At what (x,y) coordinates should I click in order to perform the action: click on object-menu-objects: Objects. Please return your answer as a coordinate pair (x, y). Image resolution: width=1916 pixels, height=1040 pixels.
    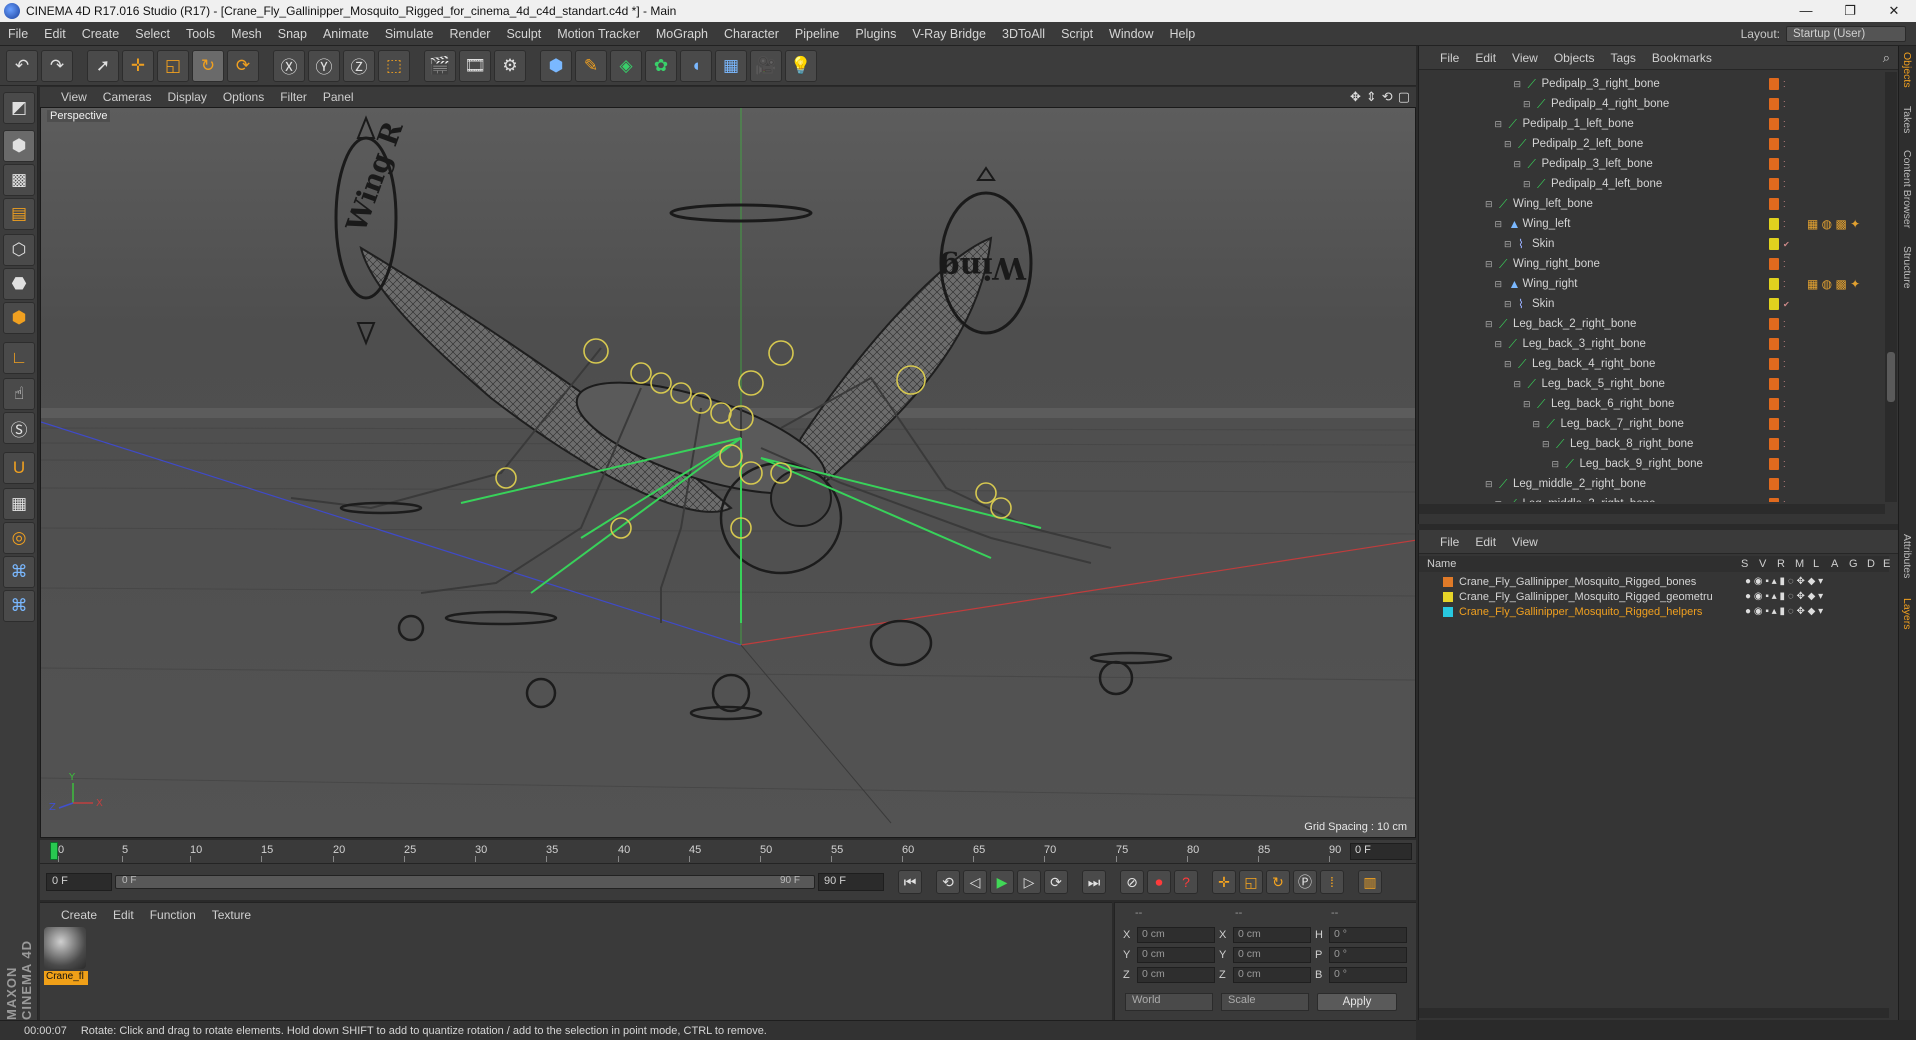
    Looking at the image, I should click on (1574, 58).